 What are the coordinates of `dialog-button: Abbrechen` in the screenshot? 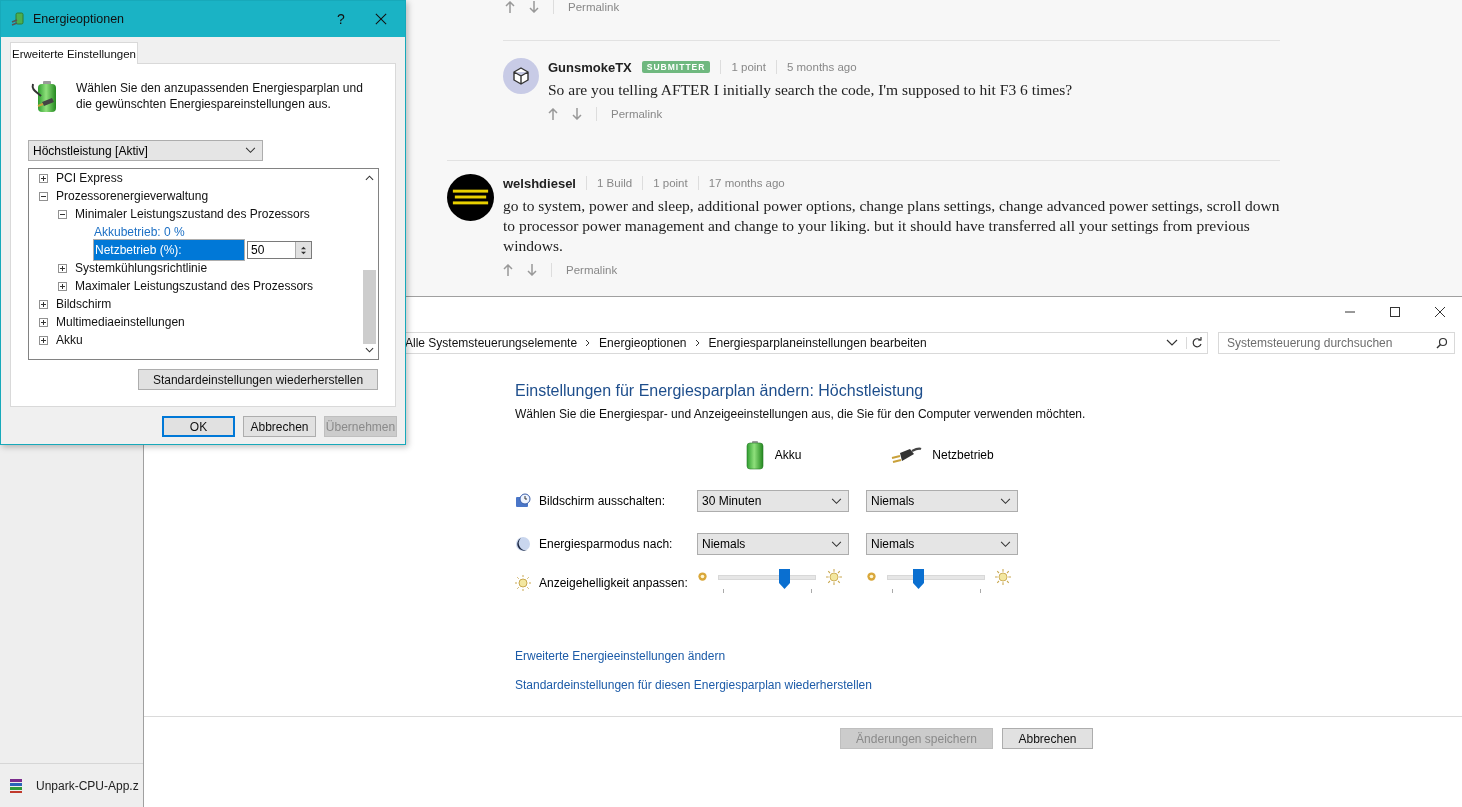 It's located at (279, 426).